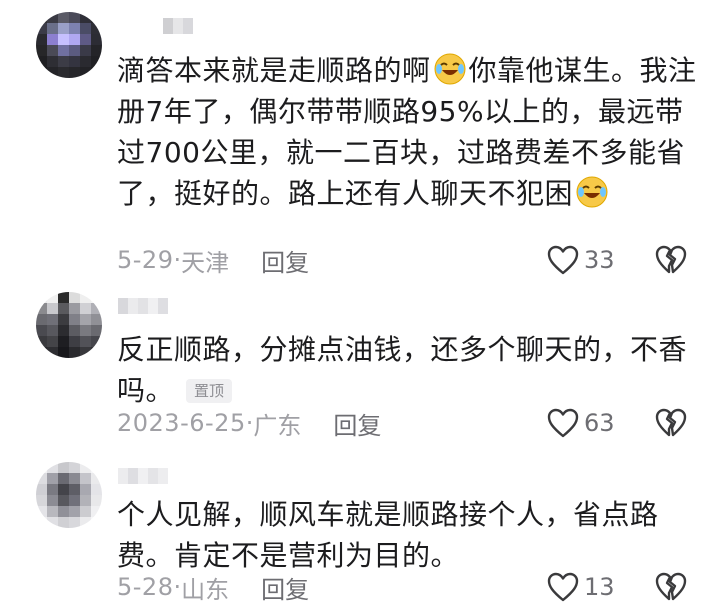 The height and width of the screenshot is (610, 718). What do you see at coordinates (277, 425) in the screenshot?
I see `comment-location: 广东` at bounding box center [277, 425].